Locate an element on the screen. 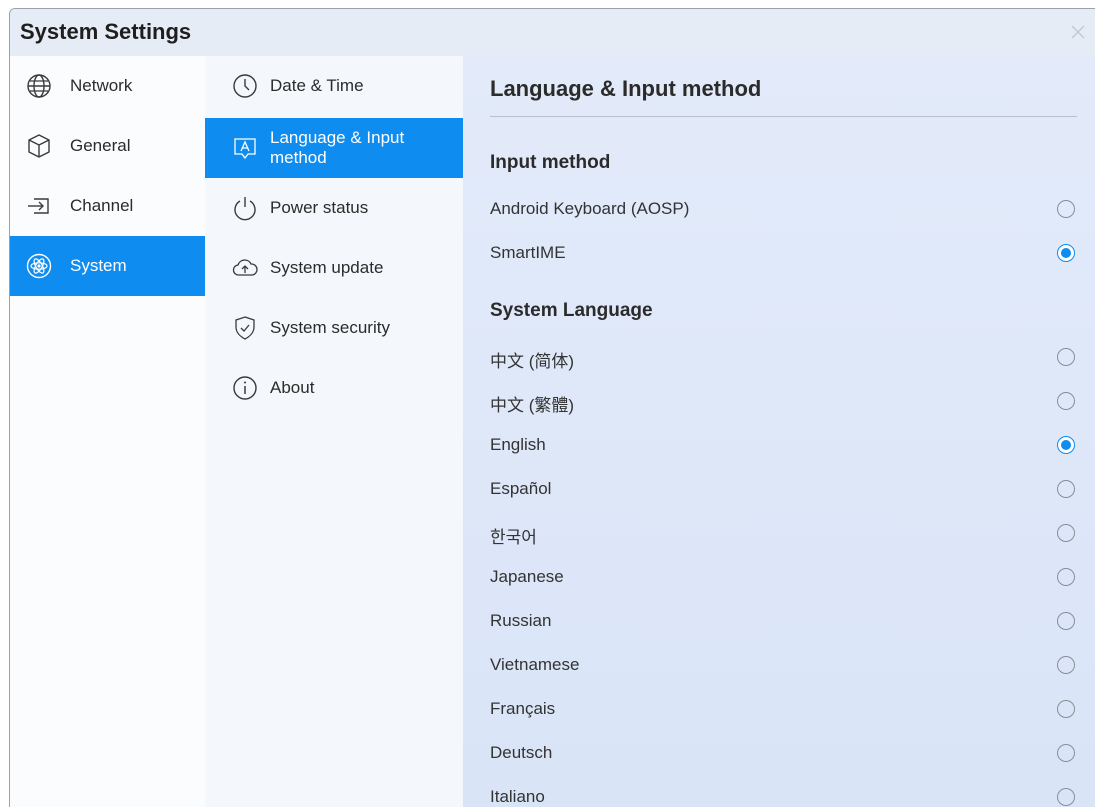  option-row: Android Keyboard (AOSP) is located at coordinates (779, 209).